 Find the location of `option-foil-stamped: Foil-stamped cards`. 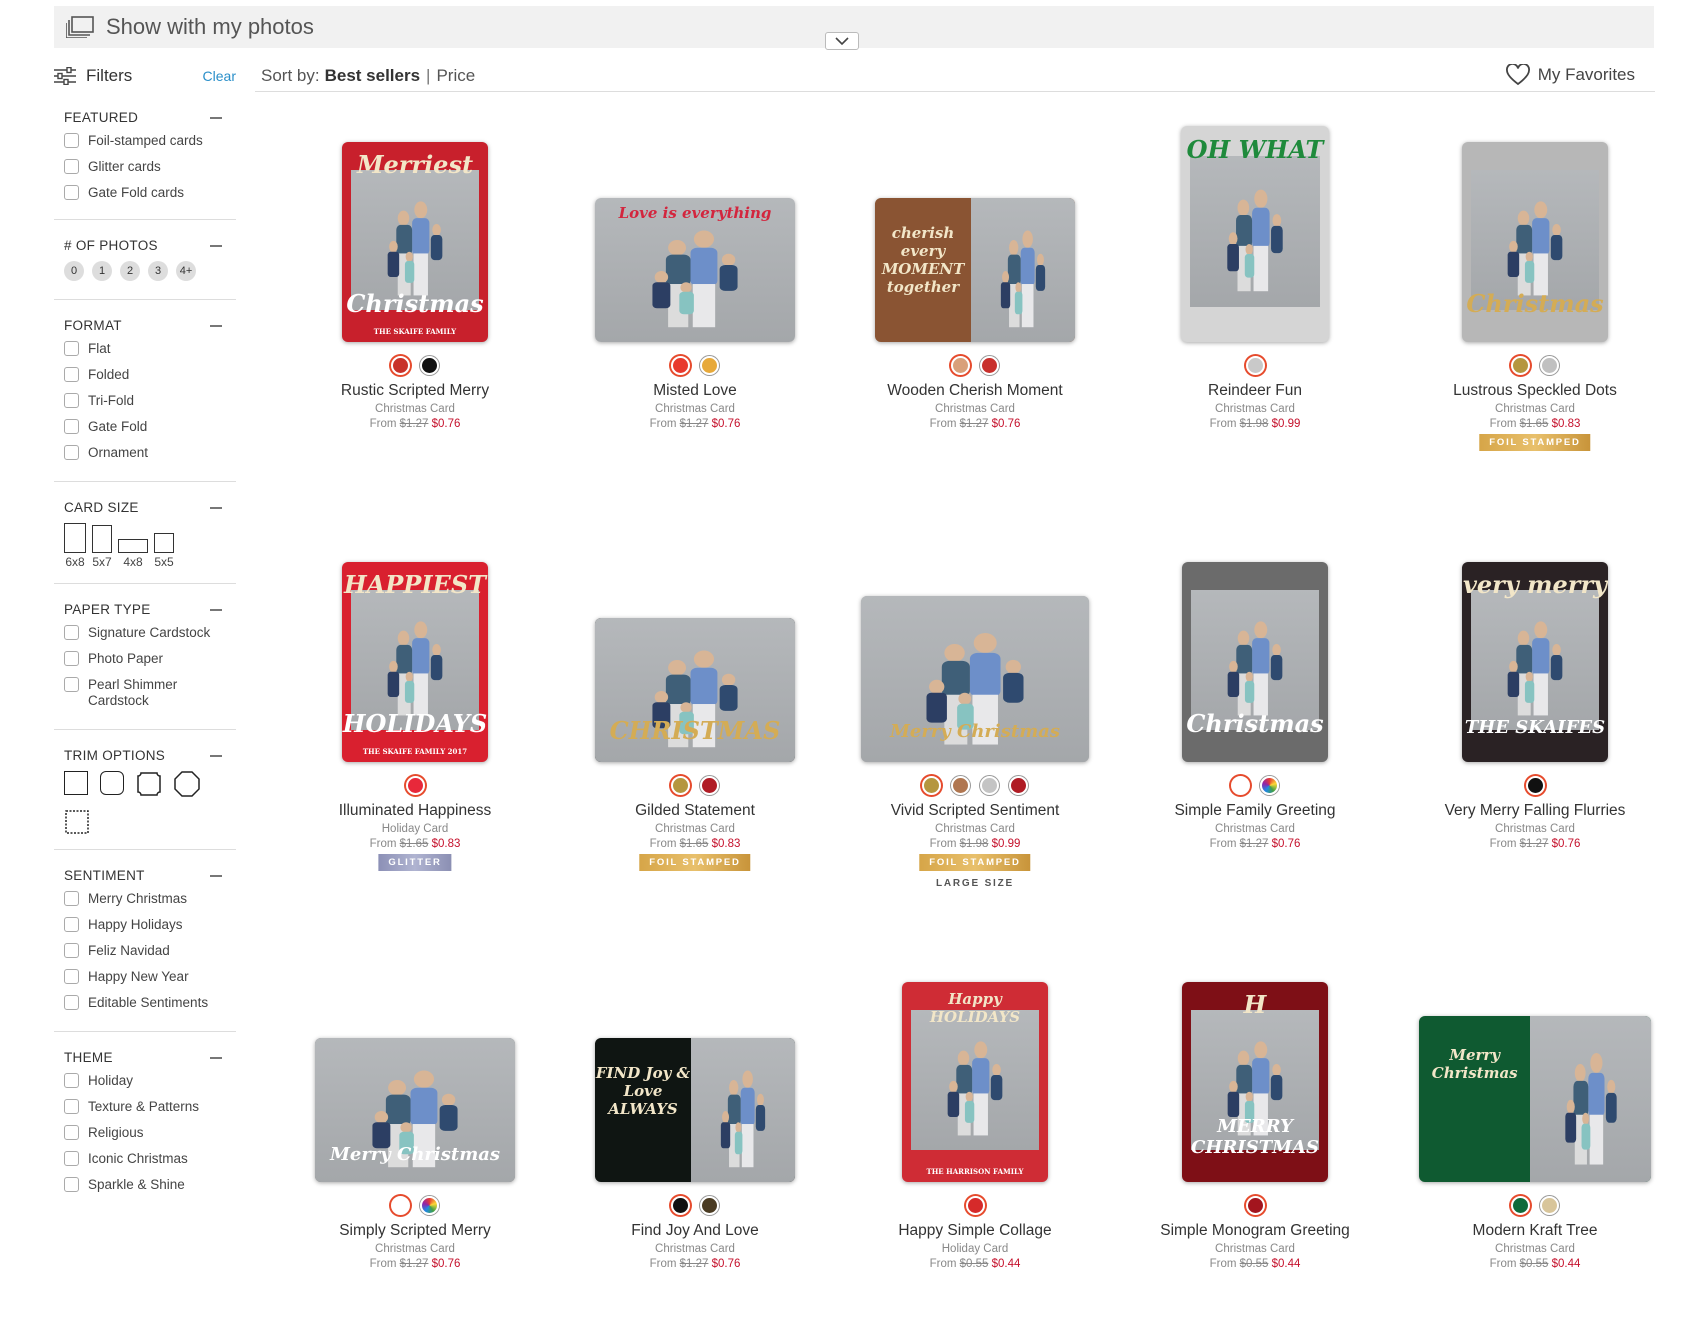

option-foil-stamped: Foil-stamped cards is located at coordinates (145, 141).